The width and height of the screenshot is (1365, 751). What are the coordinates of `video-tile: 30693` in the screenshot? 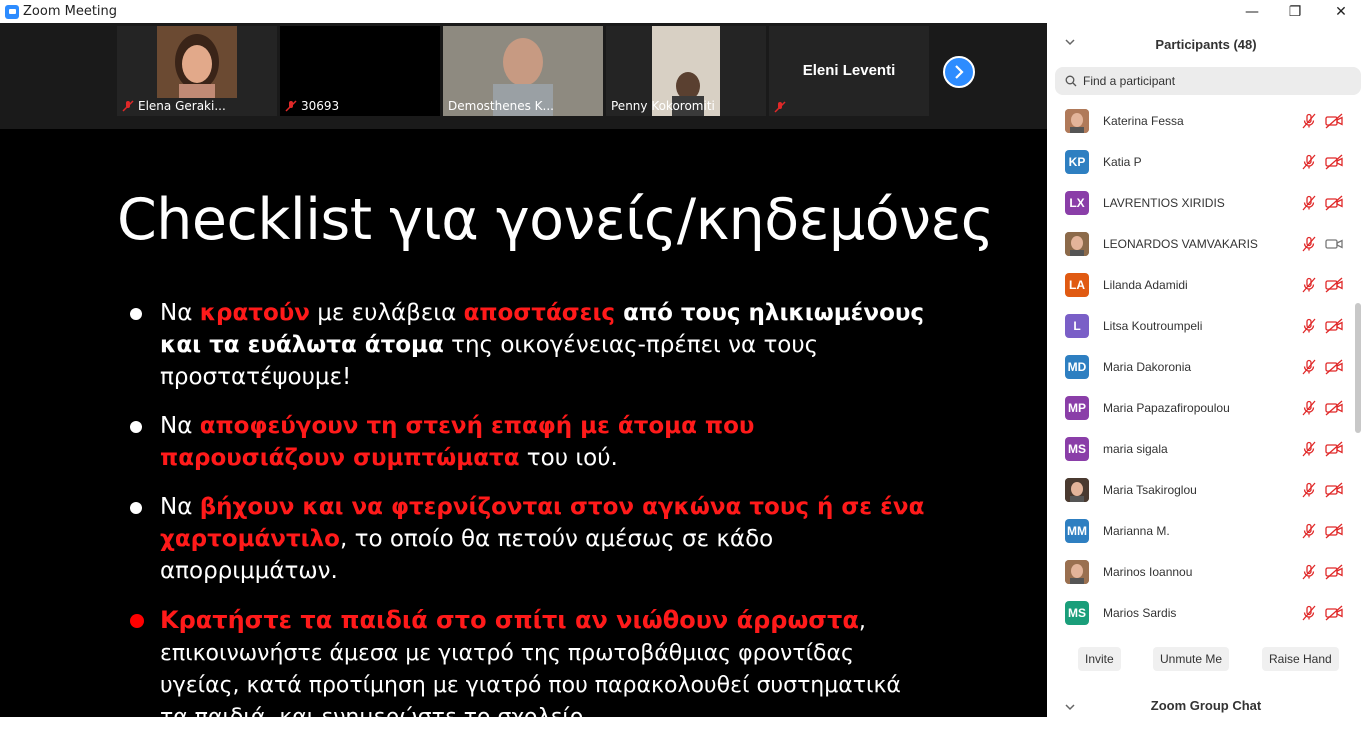 It's located at (360, 71).